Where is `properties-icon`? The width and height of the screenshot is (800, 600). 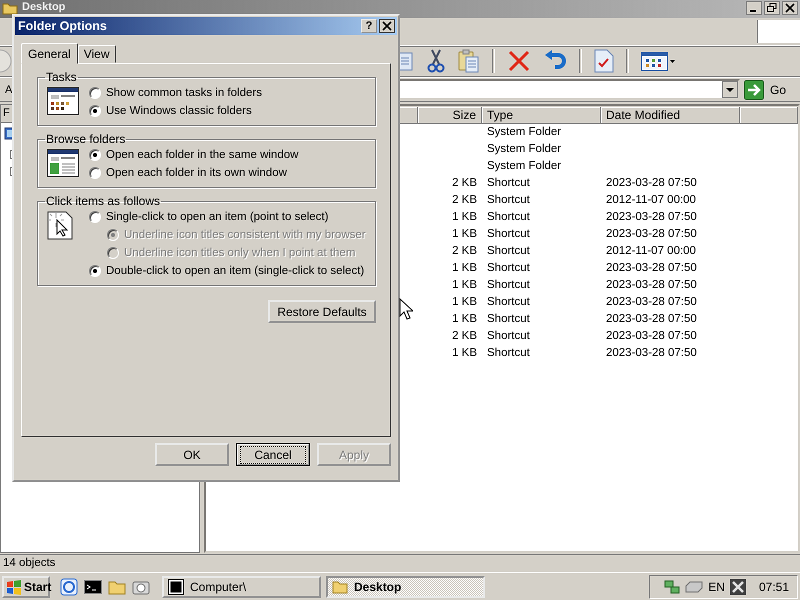
properties-icon is located at coordinates (604, 61).